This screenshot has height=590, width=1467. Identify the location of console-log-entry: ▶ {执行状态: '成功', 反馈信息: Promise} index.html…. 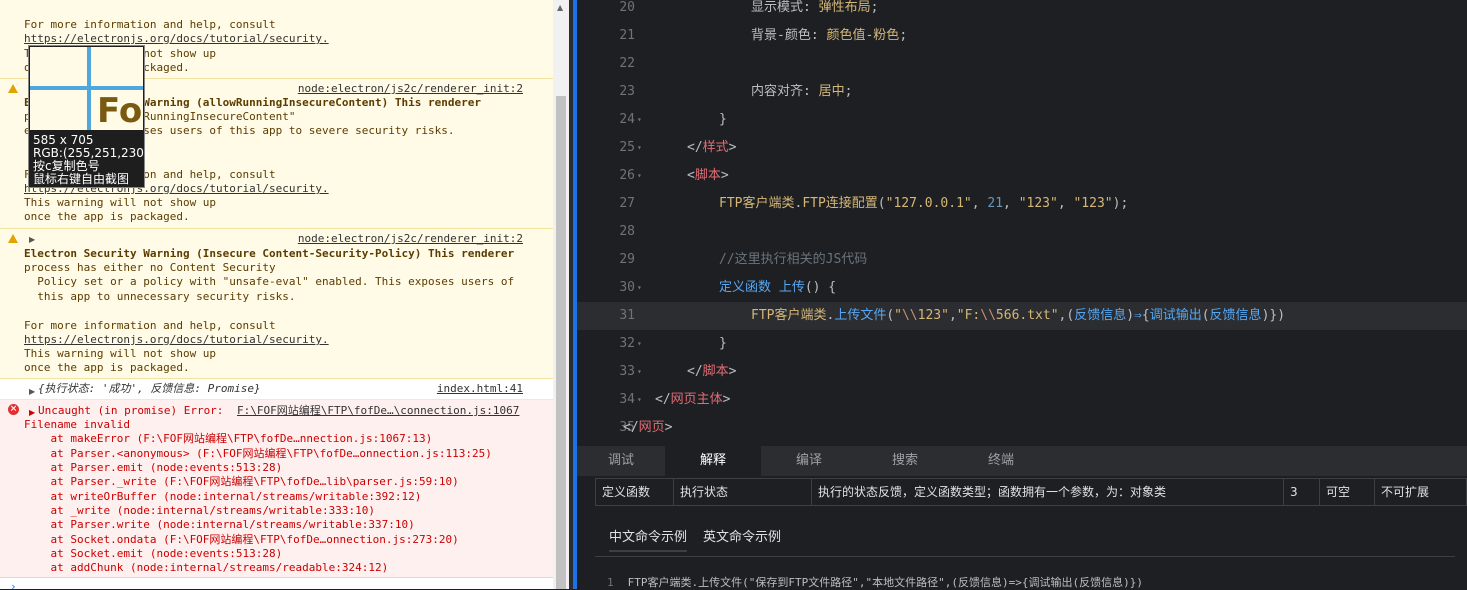
(276, 389).